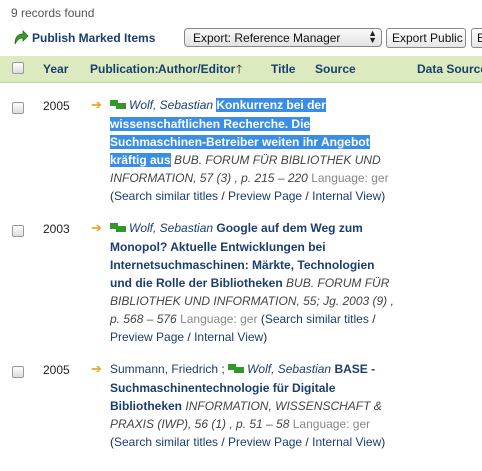 The width and height of the screenshot is (482, 471). I want to click on export-button: Ex, so click(476, 38).